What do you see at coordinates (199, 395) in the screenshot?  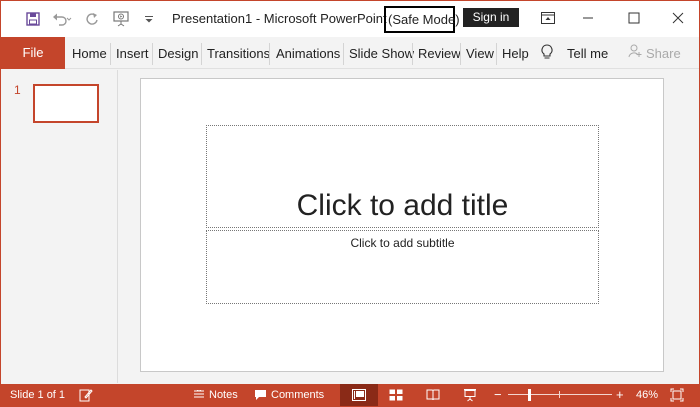 I see `notes-icon` at bounding box center [199, 395].